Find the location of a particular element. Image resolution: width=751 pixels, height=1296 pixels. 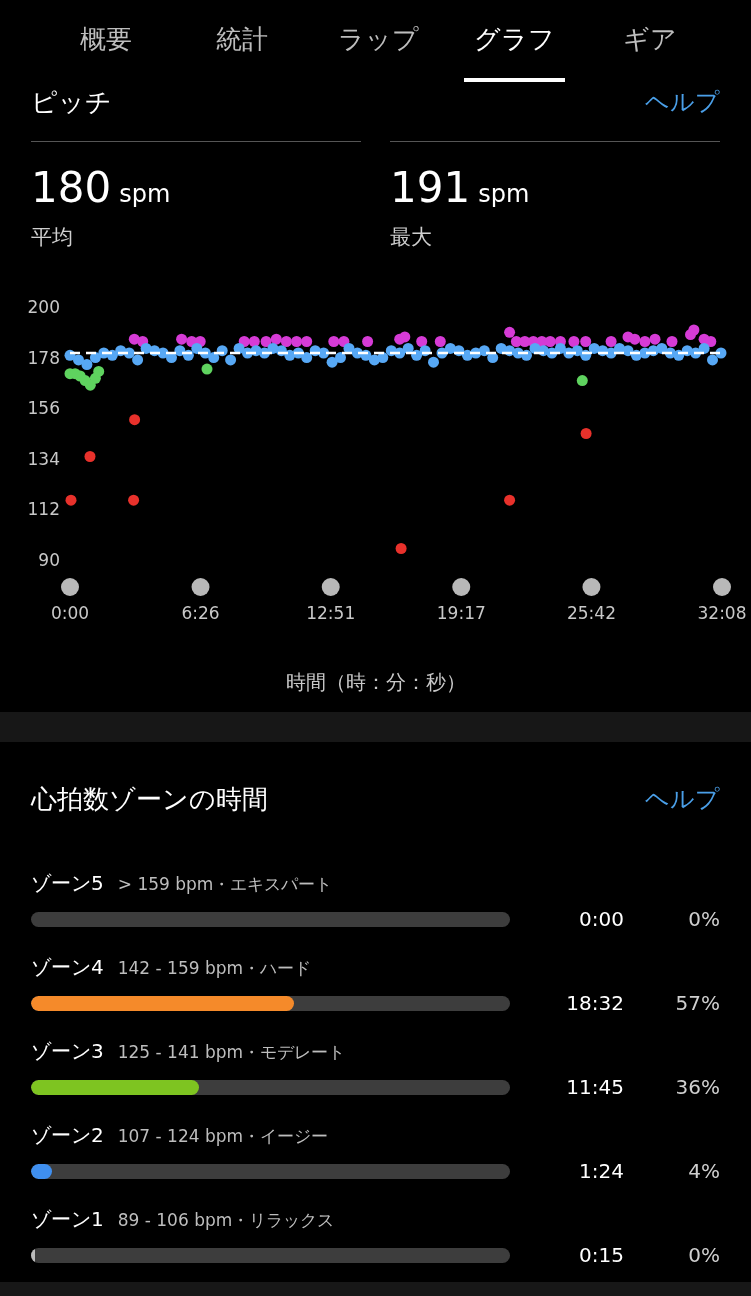

tab: 概要 is located at coordinates (106, 41).